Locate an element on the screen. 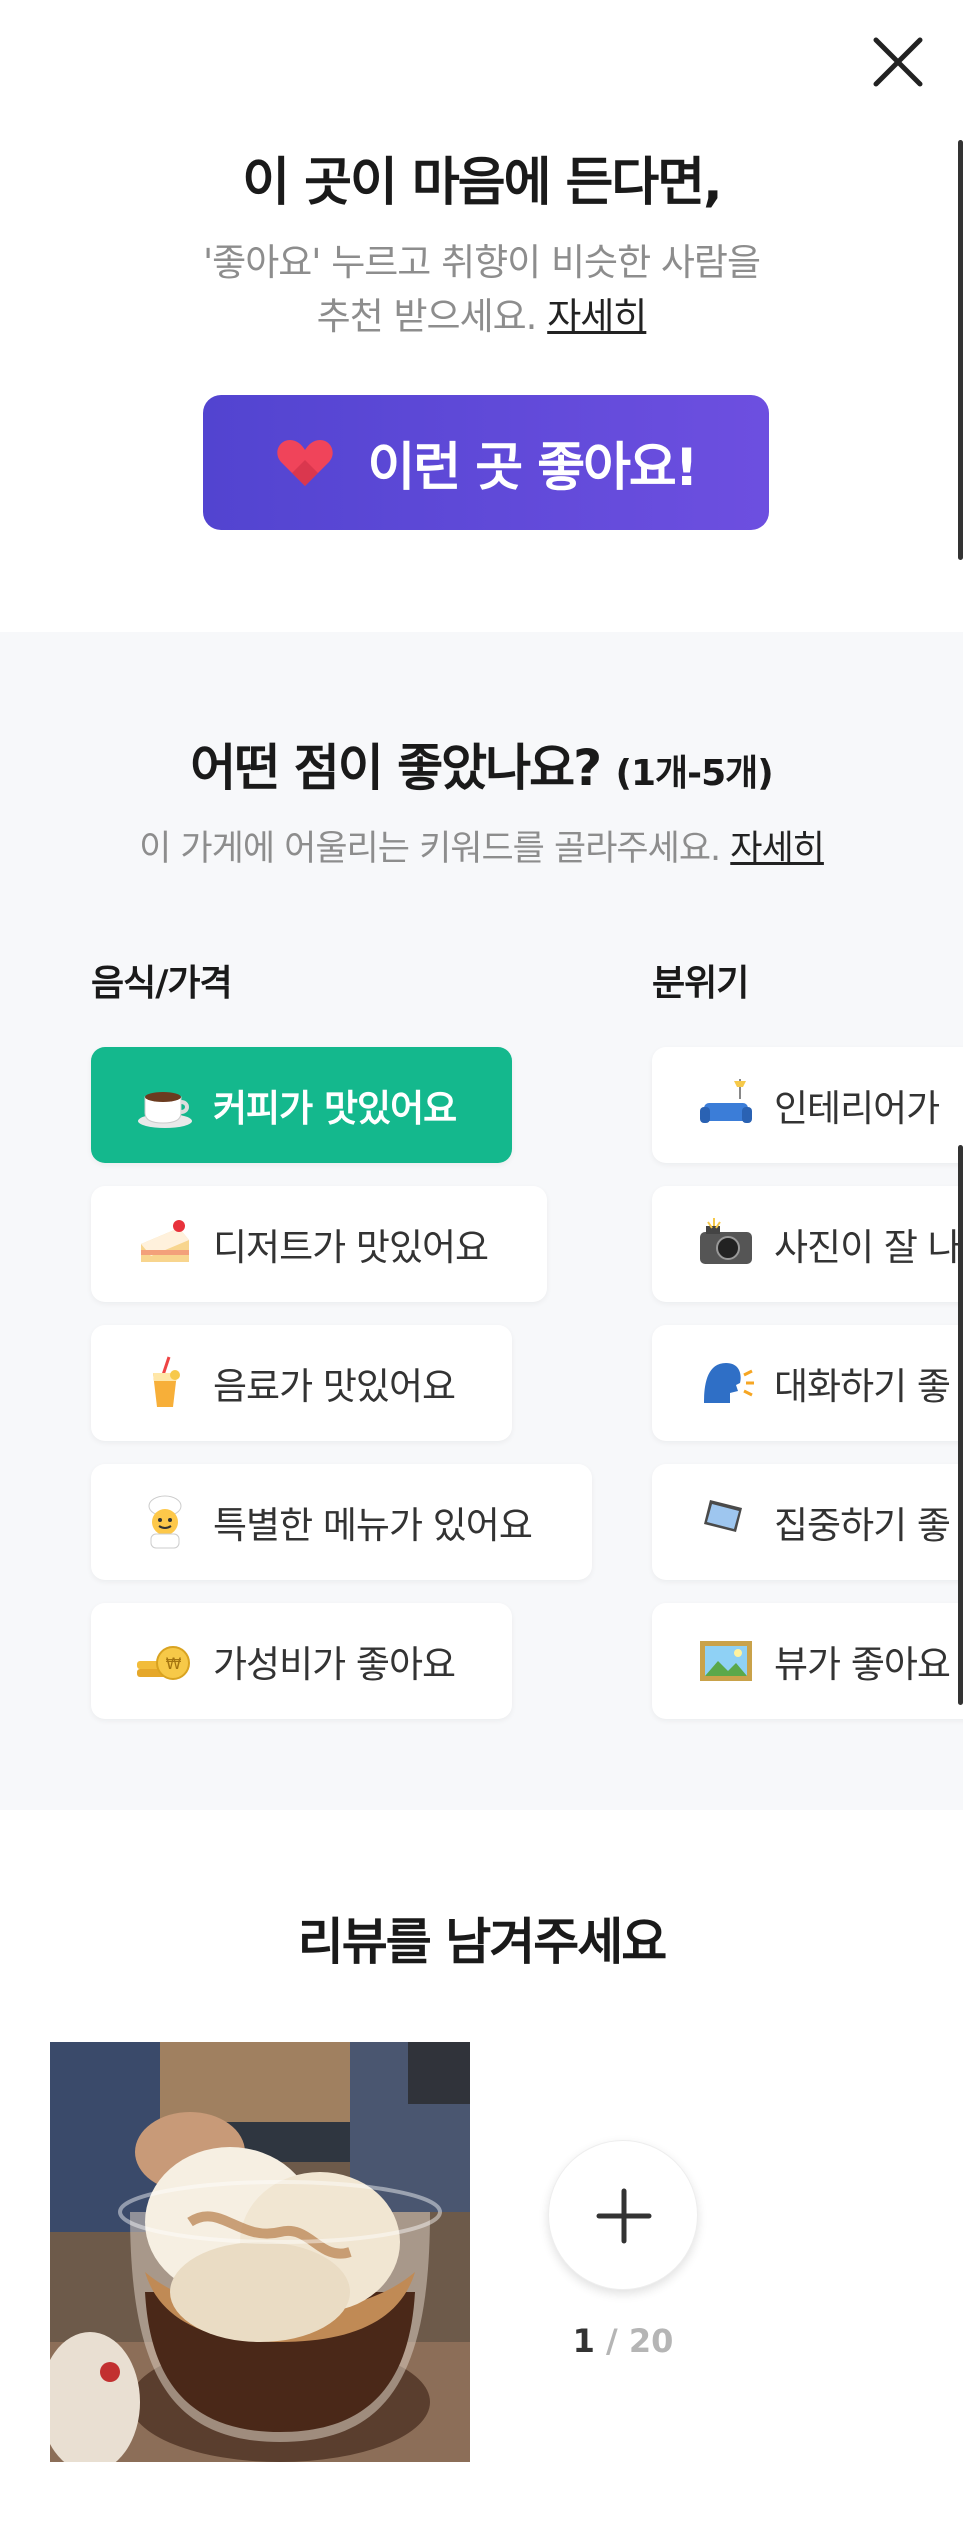  keyword-chip-label: 커피가 맛있어요 is located at coordinates (335, 1108).